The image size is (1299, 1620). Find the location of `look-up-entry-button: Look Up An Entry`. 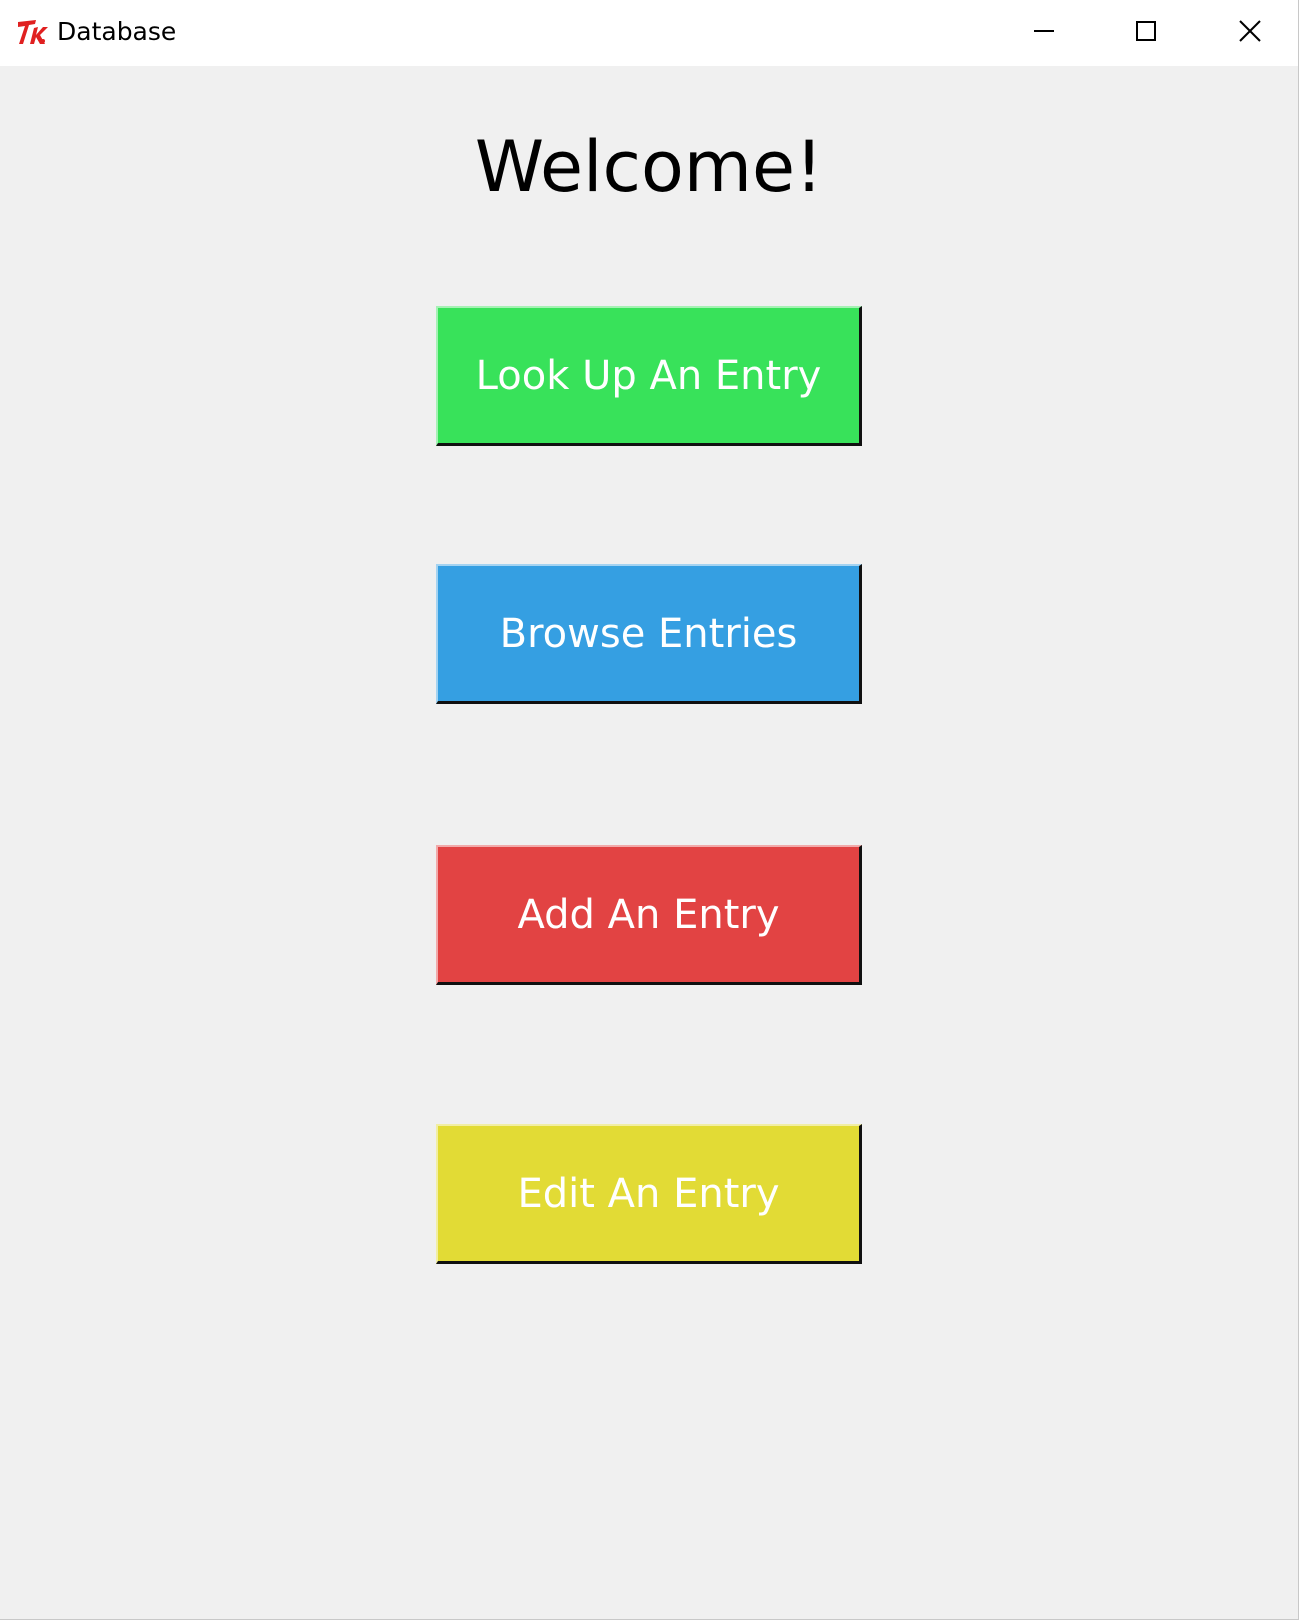

look-up-entry-button: Look Up An Entry is located at coordinates (649, 376).